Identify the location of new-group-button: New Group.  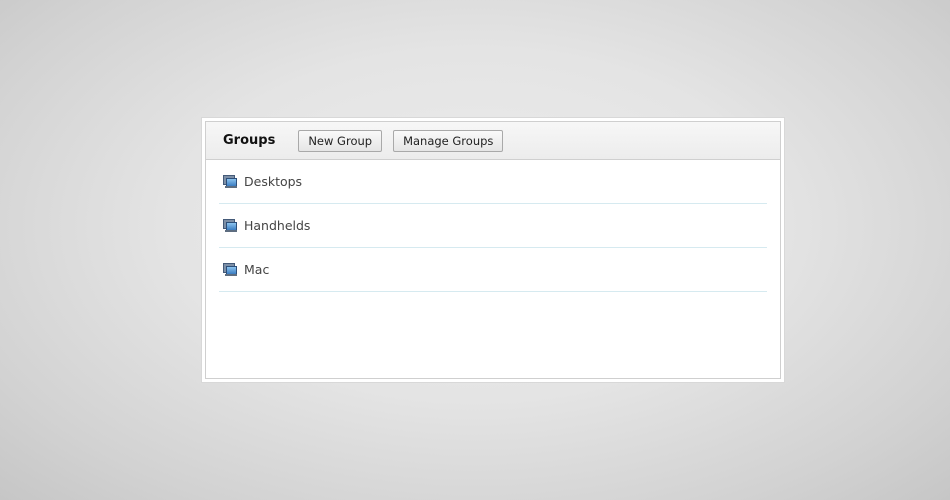
(340, 140).